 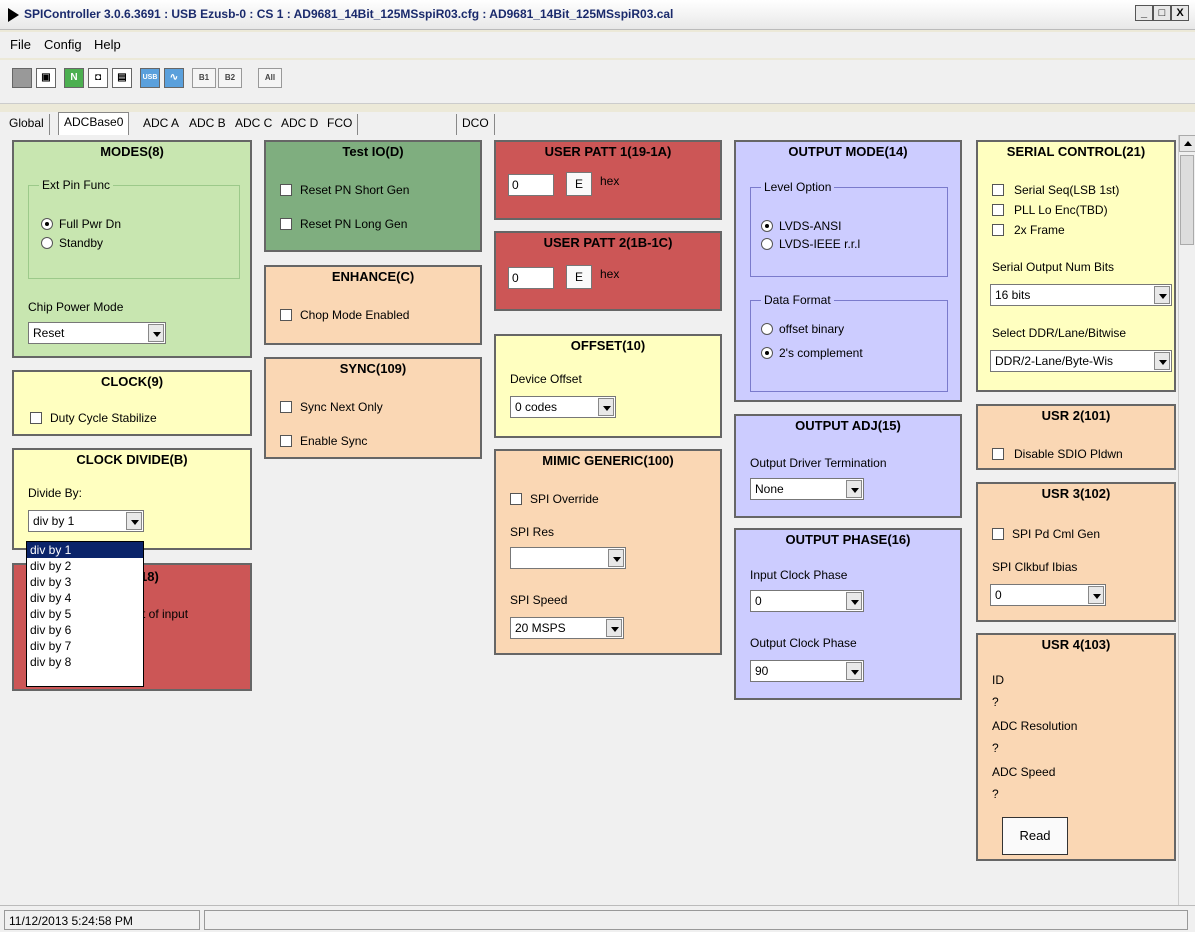 I want to click on chip-icon: ◘, so click(x=98, y=78).